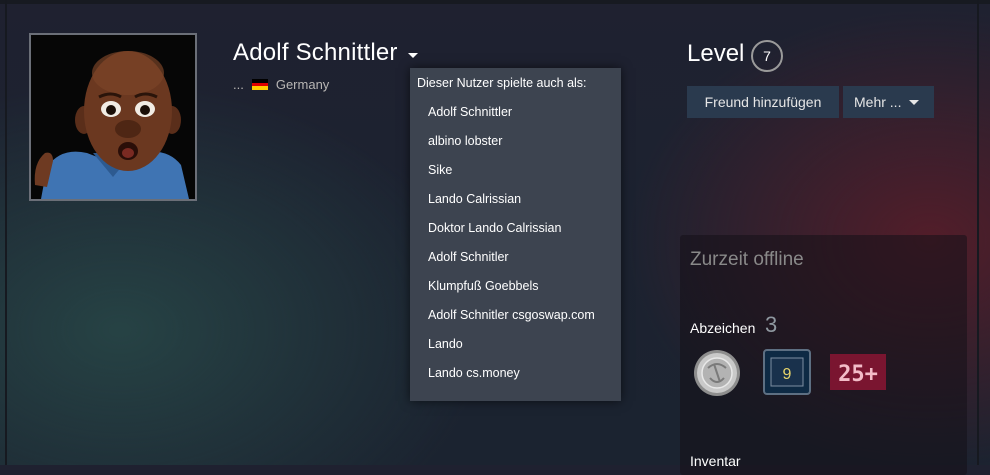 The width and height of the screenshot is (990, 475). What do you see at coordinates (494, 228) in the screenshot?
I see `alias-item: Doktor Lando Calrissian` at bounding box center [494, 228].